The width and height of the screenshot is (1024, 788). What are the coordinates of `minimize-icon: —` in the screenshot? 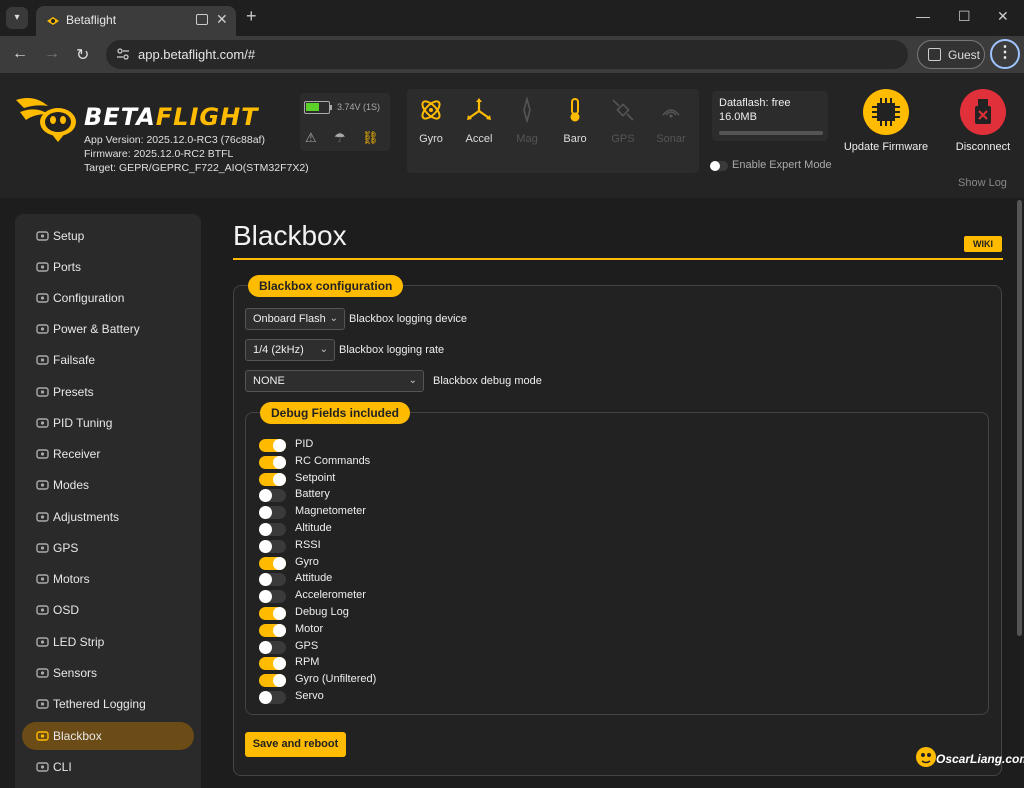 It's located at (923, 16).